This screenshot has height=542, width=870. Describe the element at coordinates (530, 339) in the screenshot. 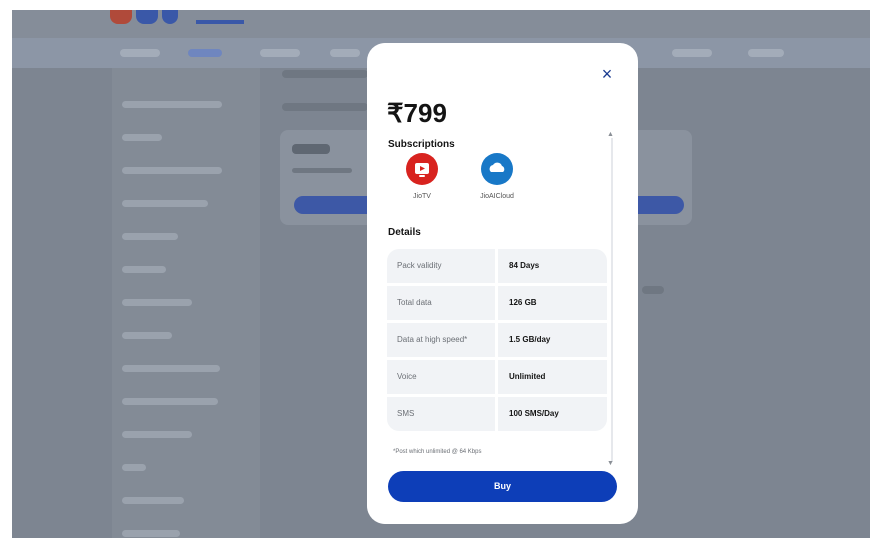

I see `details-value: 1.5 GB/day` at that location.